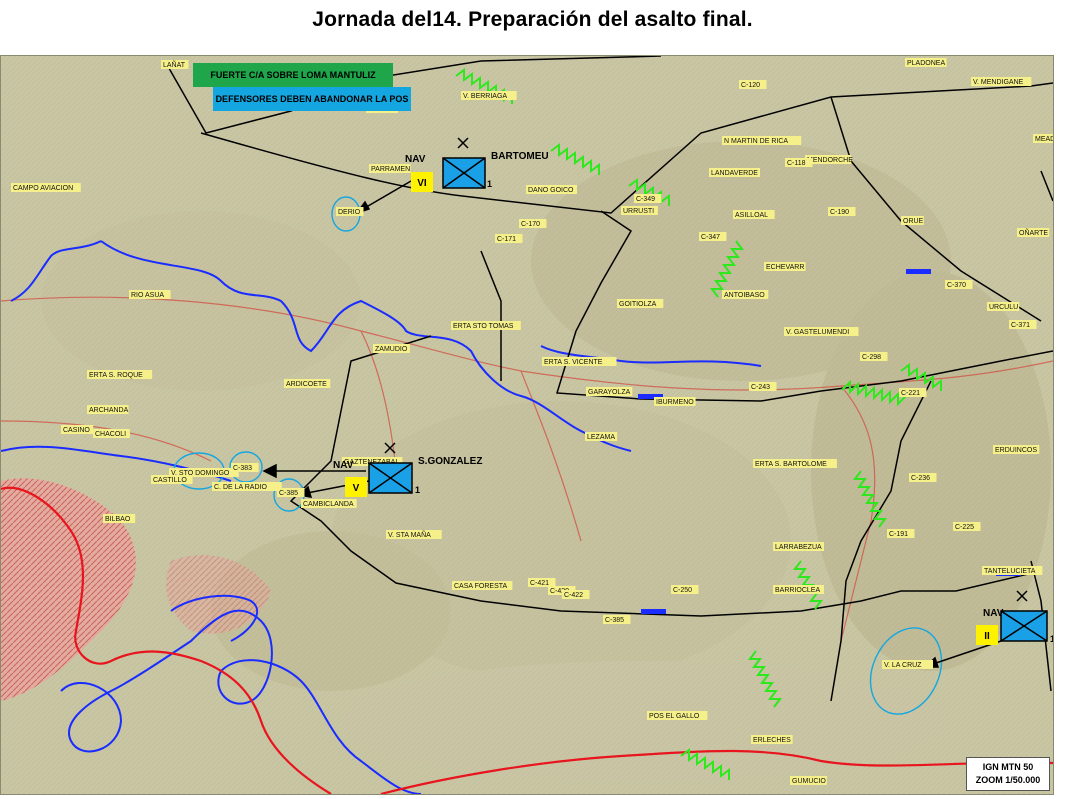 The width and height of the screenshot is (1065, 799). Describe the element at coordinates (530, 224) in the screenshot. I see `place-label: C-170` at that location.